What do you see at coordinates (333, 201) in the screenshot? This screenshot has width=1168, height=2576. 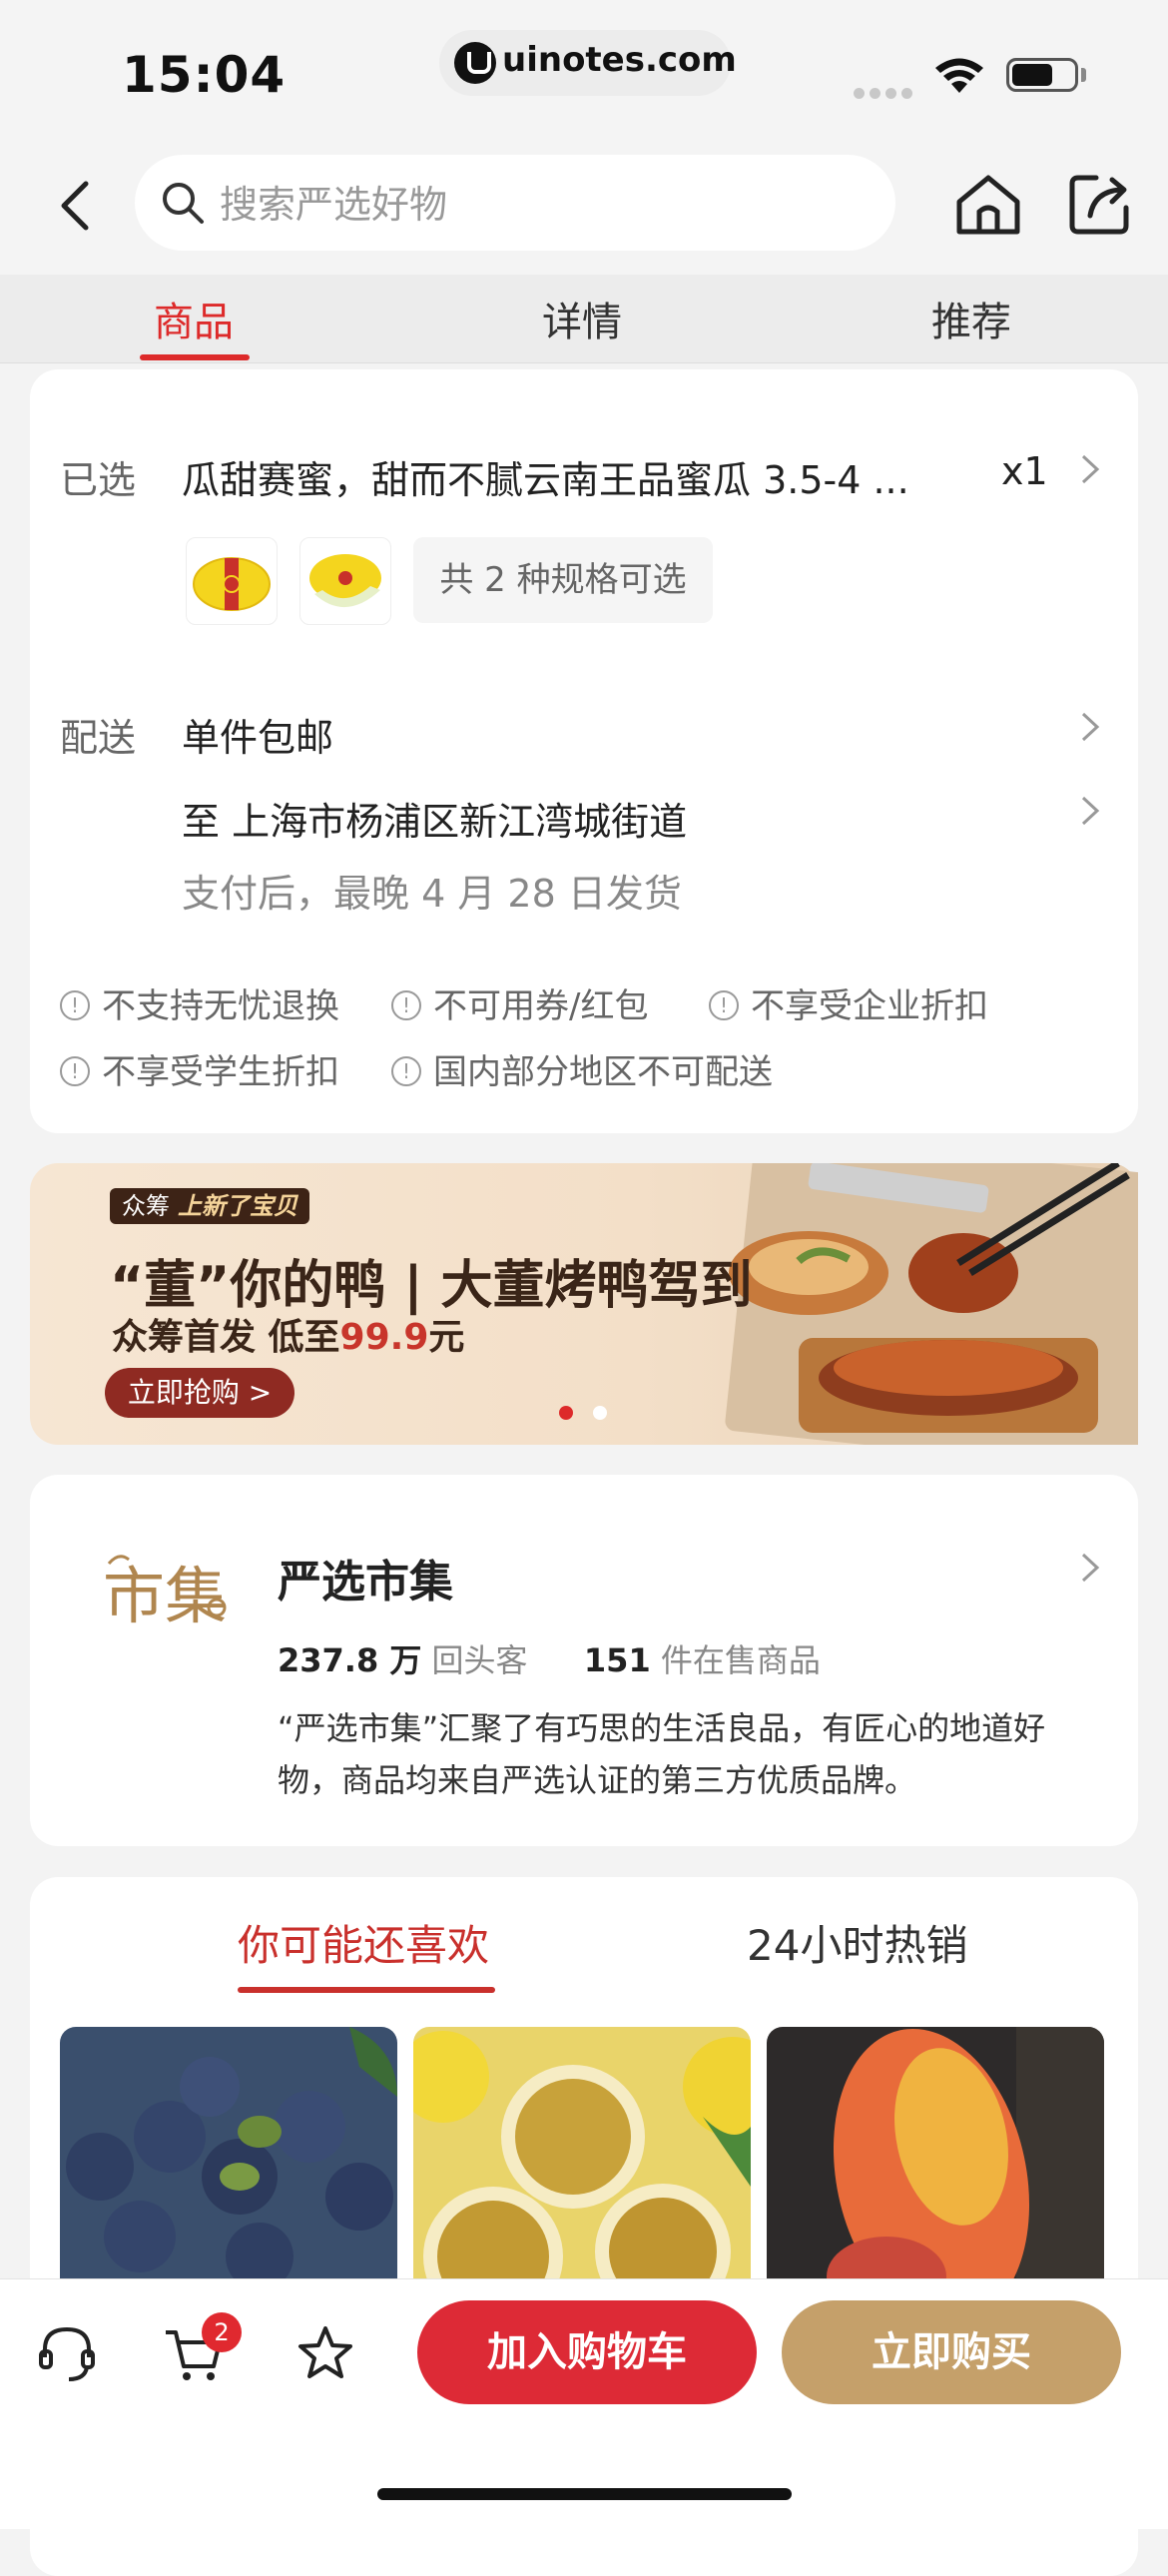 I see `search-input: 搜索严选好物` at bounding box center [333, 201].